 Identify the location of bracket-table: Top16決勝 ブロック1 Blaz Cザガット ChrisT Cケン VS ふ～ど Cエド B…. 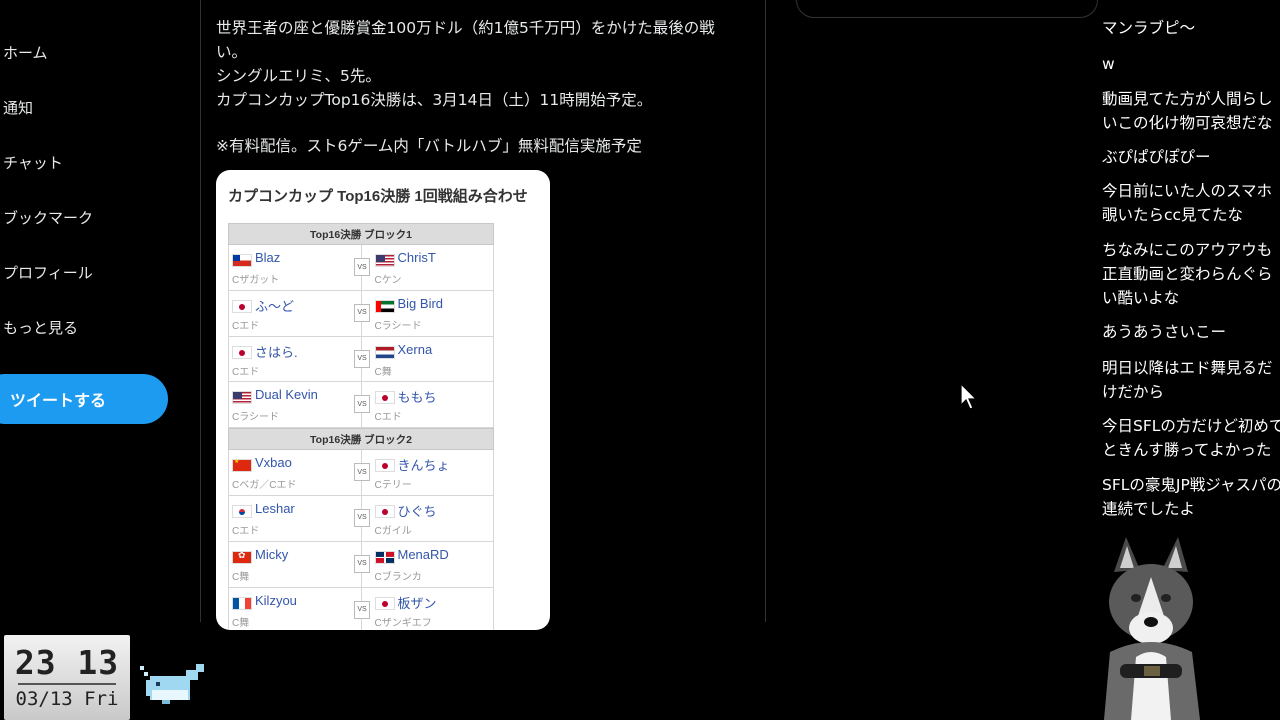
(361, 426).